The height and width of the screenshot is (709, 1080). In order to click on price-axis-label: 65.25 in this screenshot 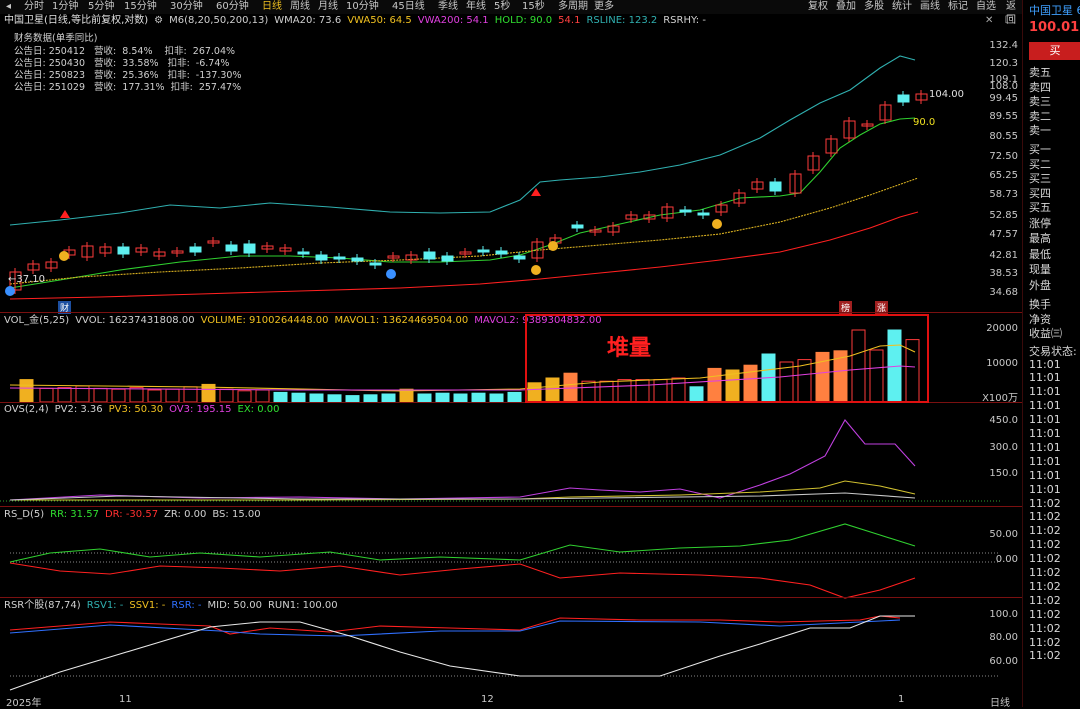, I will do `click(1003, 175)`.